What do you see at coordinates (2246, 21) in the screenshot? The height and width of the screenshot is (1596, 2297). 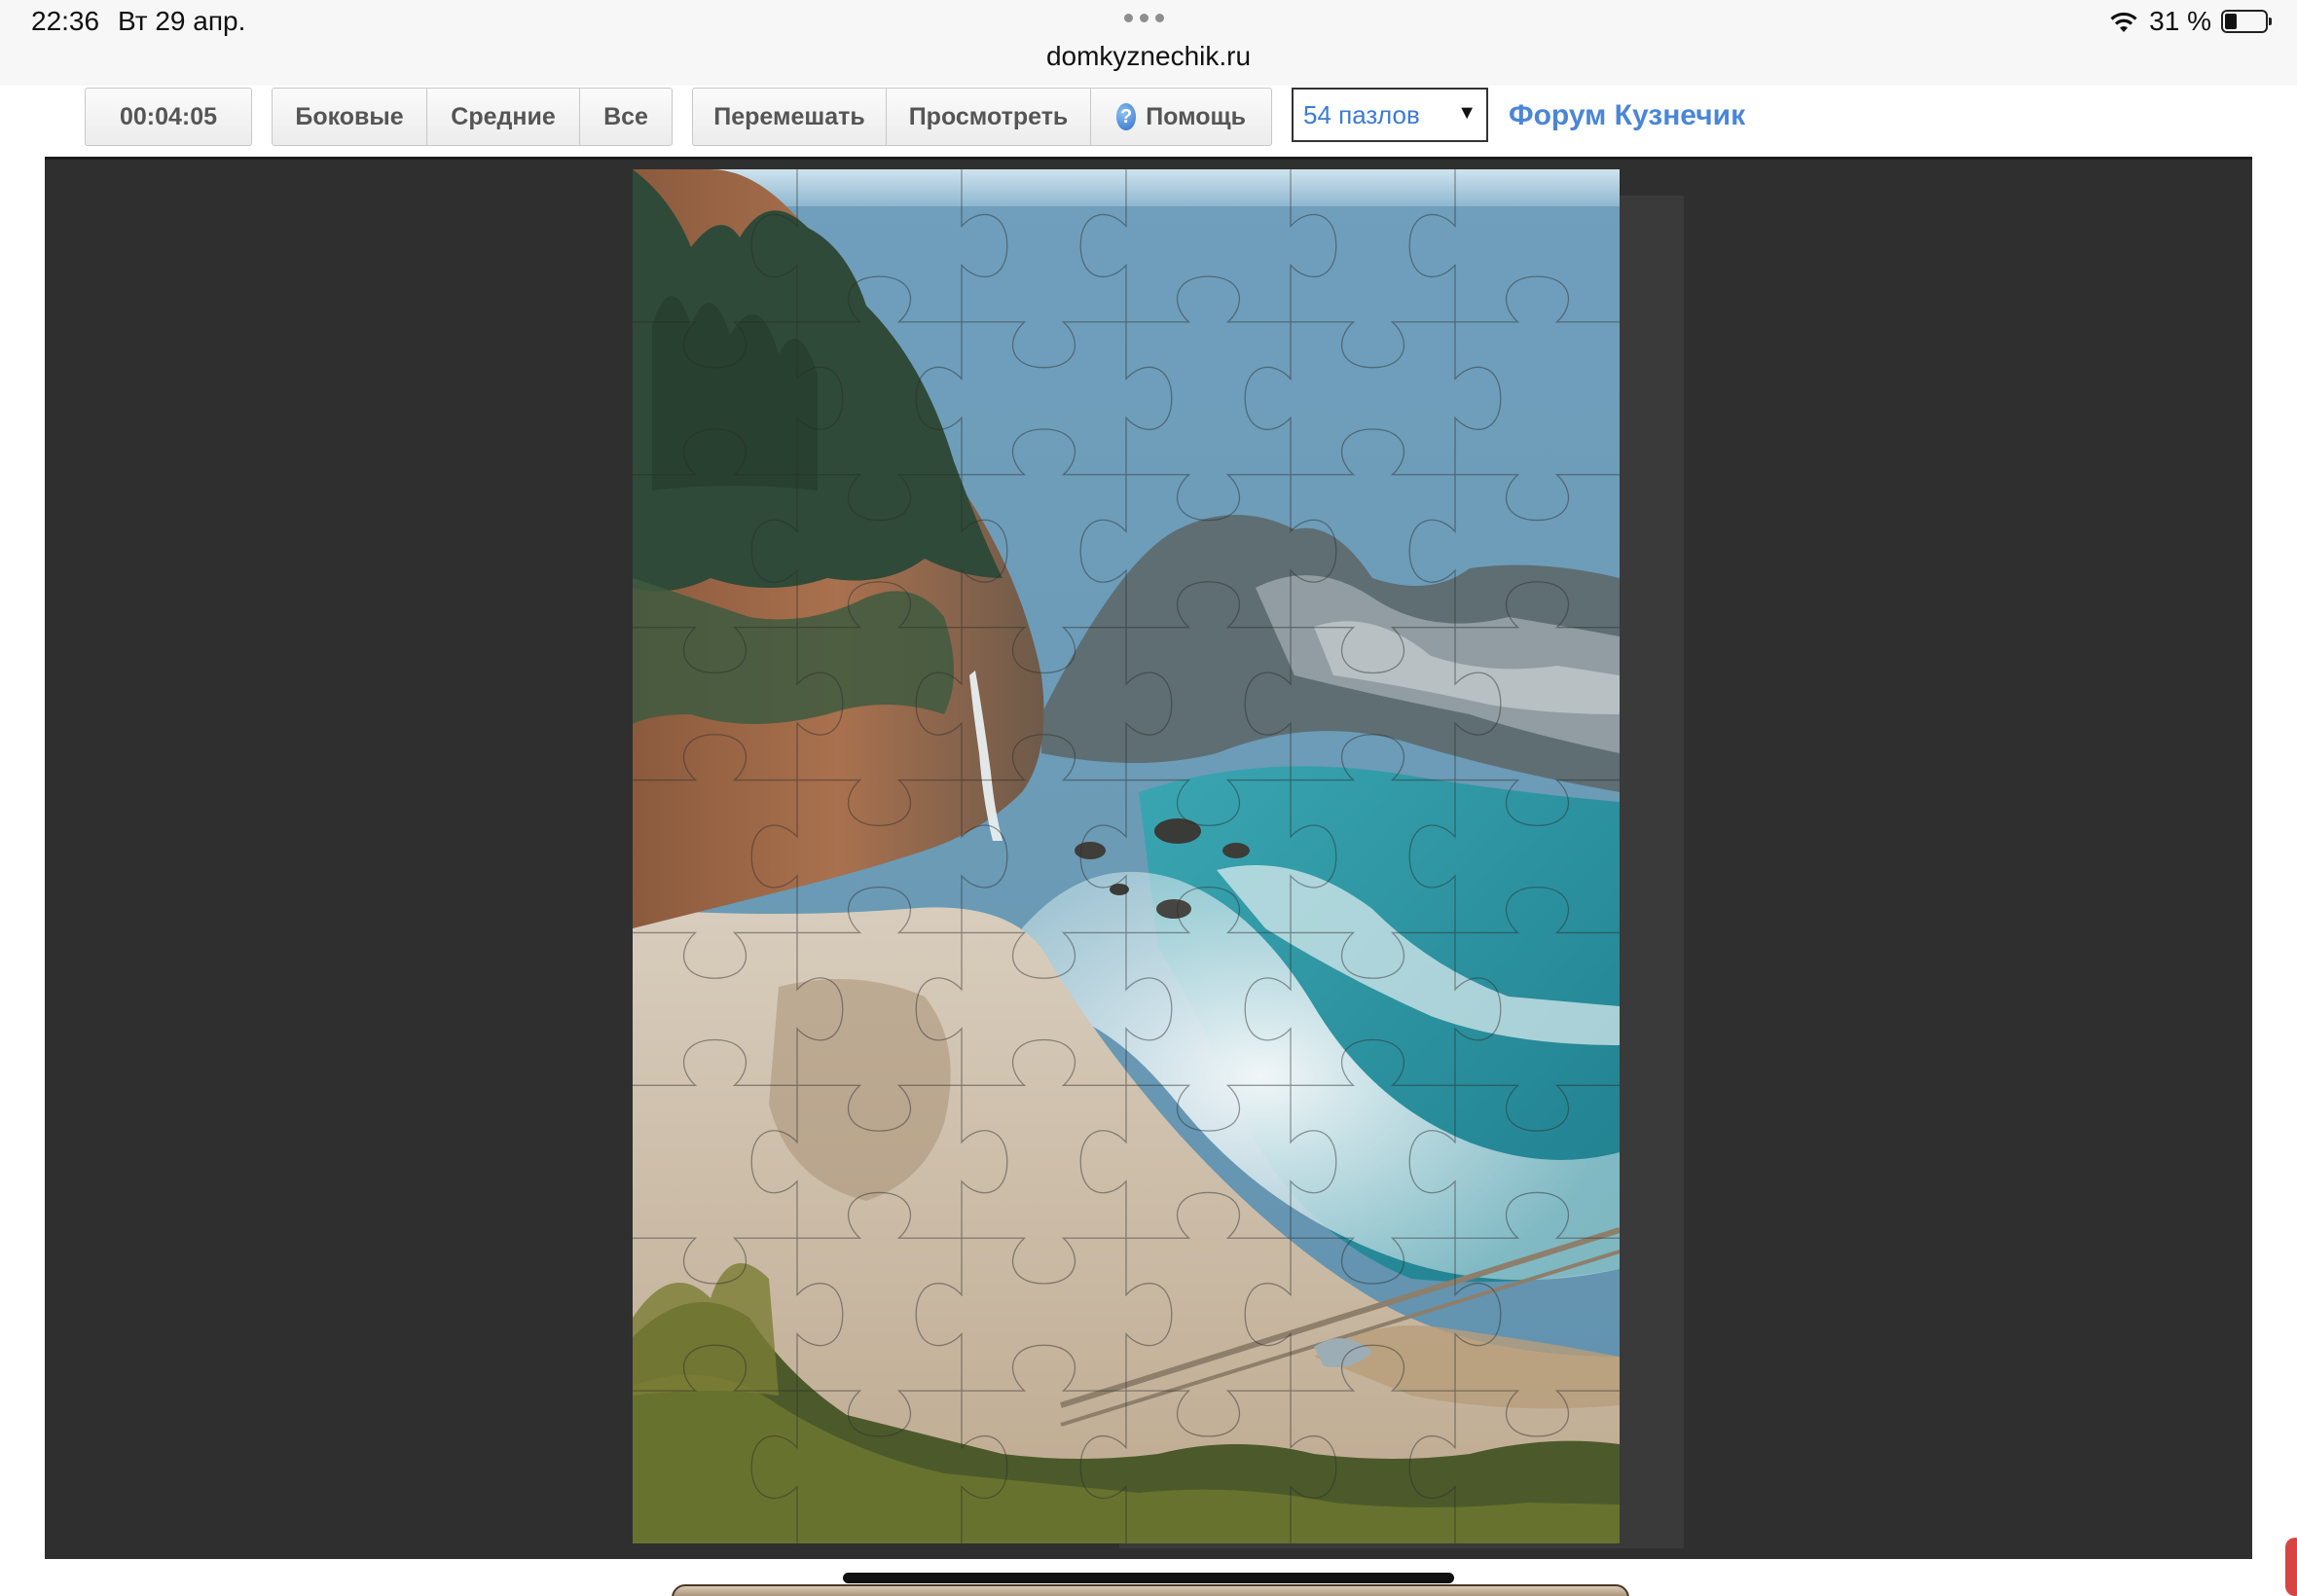 I see `battery-icon` at bounding box center [2246, 21].